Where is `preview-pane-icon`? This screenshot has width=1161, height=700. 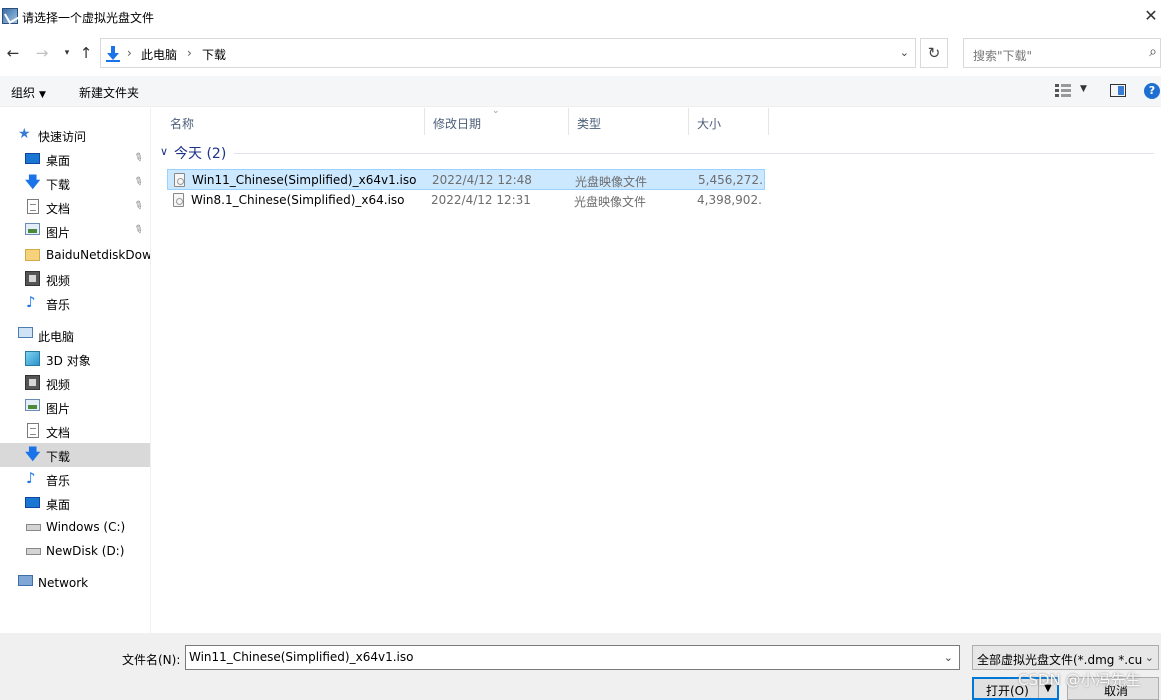
preview-pane-icon is located at coordinates (1118, 90).